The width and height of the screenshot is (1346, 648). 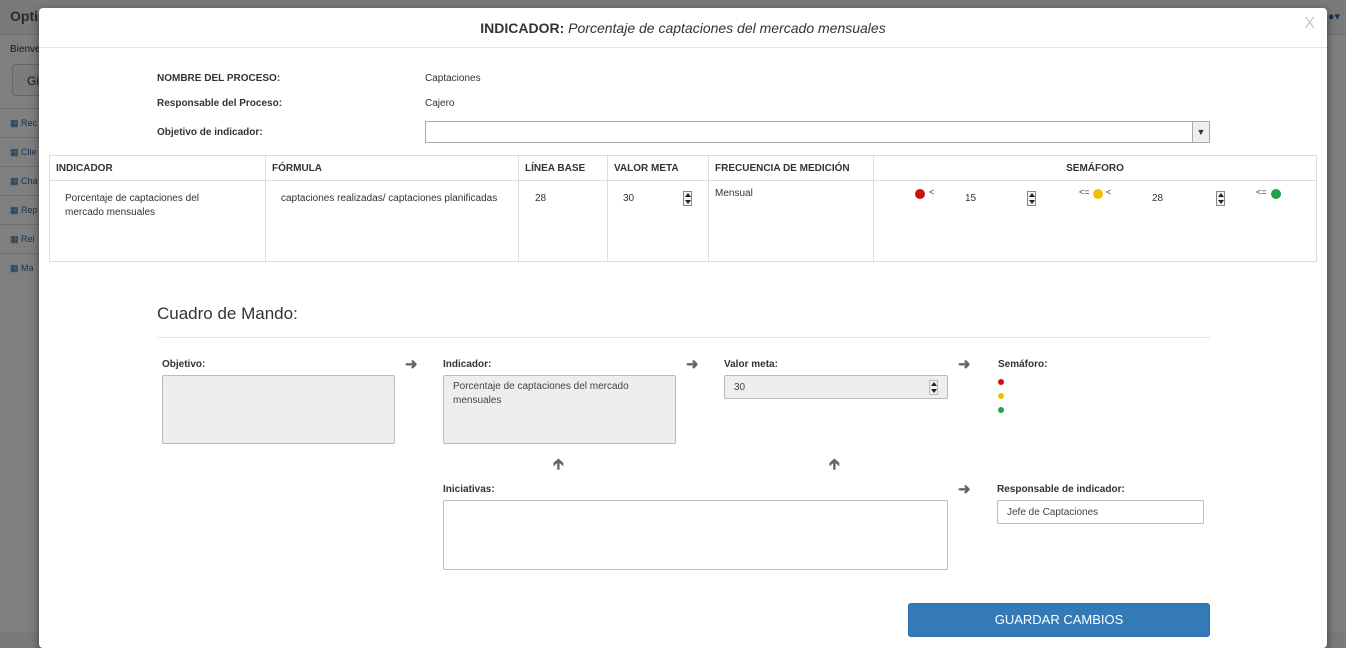 I want to click on modal-title-prefix: INDICADOR:, so click(x=522, y=28).